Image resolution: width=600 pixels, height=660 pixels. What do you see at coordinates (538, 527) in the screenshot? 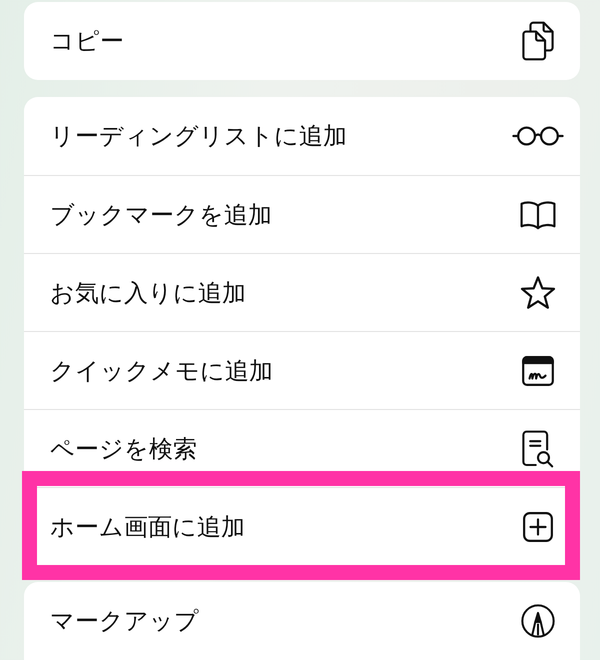
I see `plus-square-icon` at bounding box center [538, 527].